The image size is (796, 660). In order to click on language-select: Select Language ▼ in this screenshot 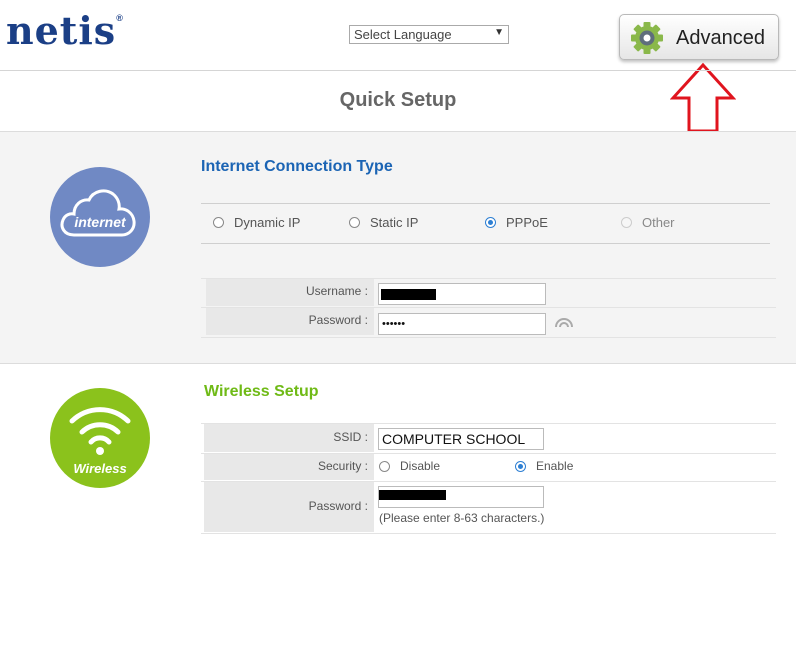, I will do `click(429, 34)`.